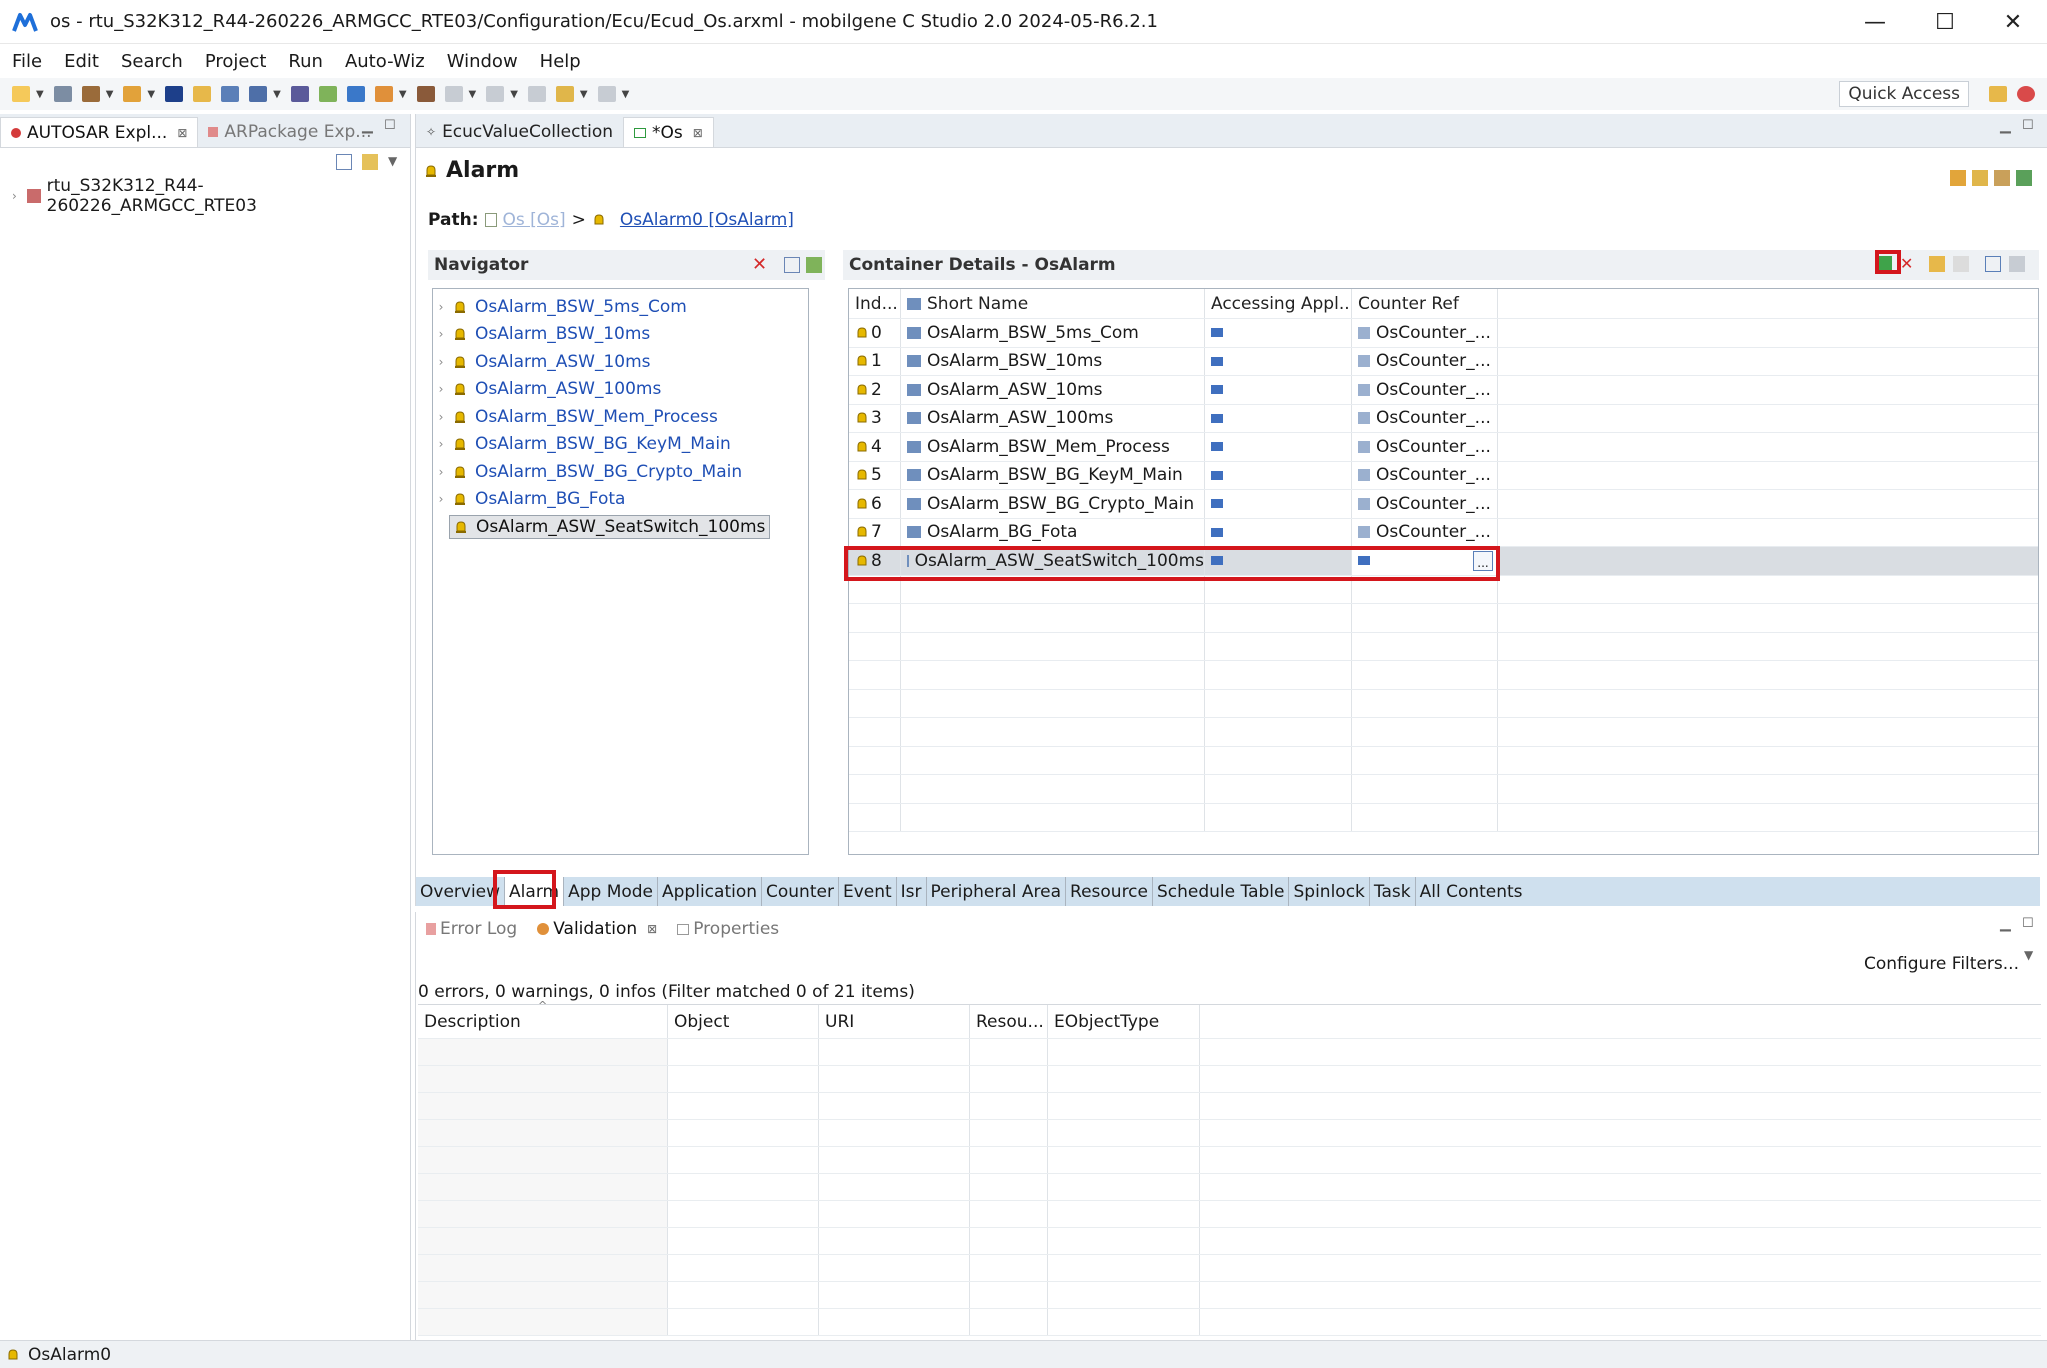 The image size is (2047, 1368). Describe the element at coordinates (1961, 263) in the screenshot. I see `move-down-icon` at that location.